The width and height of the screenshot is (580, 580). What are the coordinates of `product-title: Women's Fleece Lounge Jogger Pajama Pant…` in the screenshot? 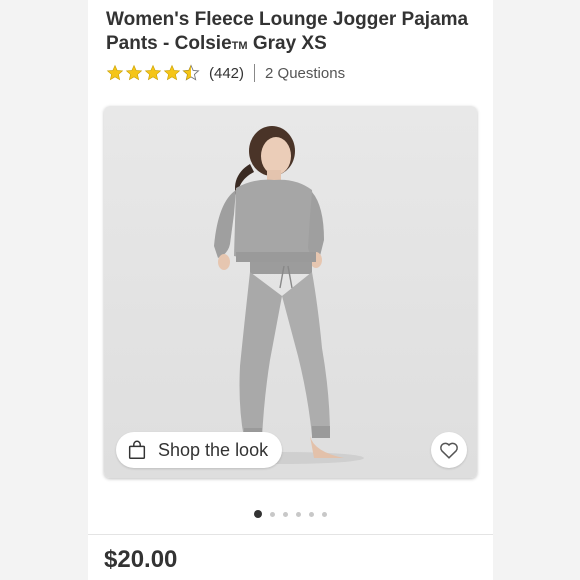 It's located at (298, 33).